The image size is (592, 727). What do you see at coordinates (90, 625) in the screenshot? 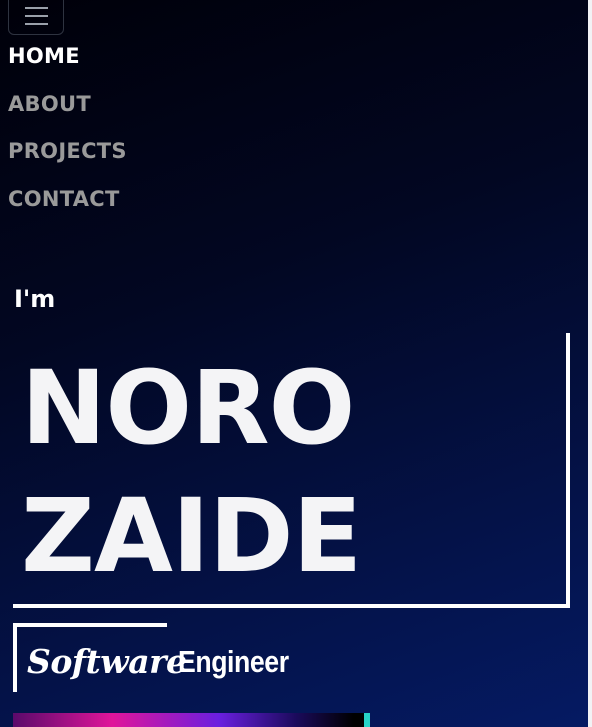
I see `role-frame-top-border` at bounding box center [90, 625].